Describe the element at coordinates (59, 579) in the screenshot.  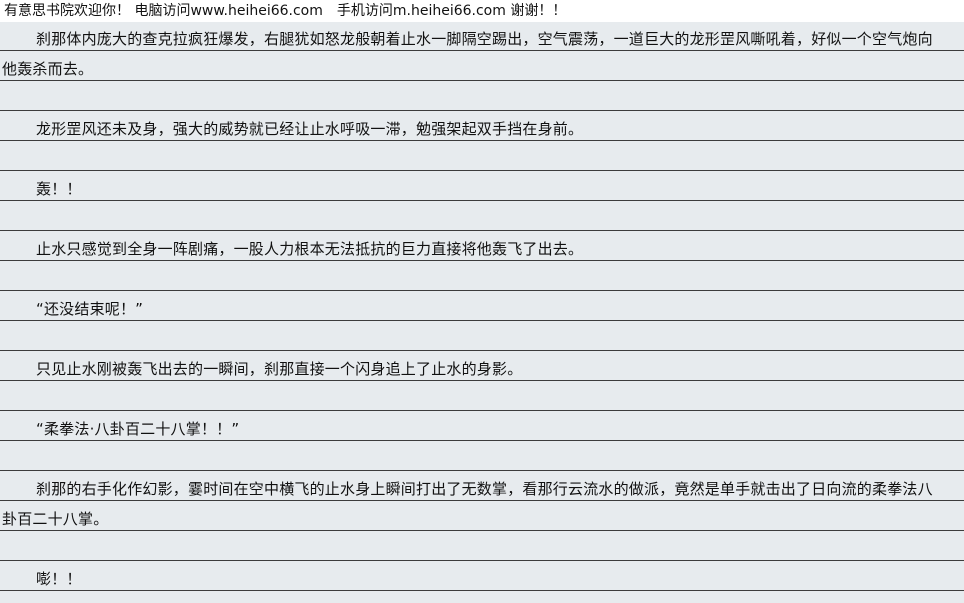
I see `paragraph: 嘭！！` at that location.